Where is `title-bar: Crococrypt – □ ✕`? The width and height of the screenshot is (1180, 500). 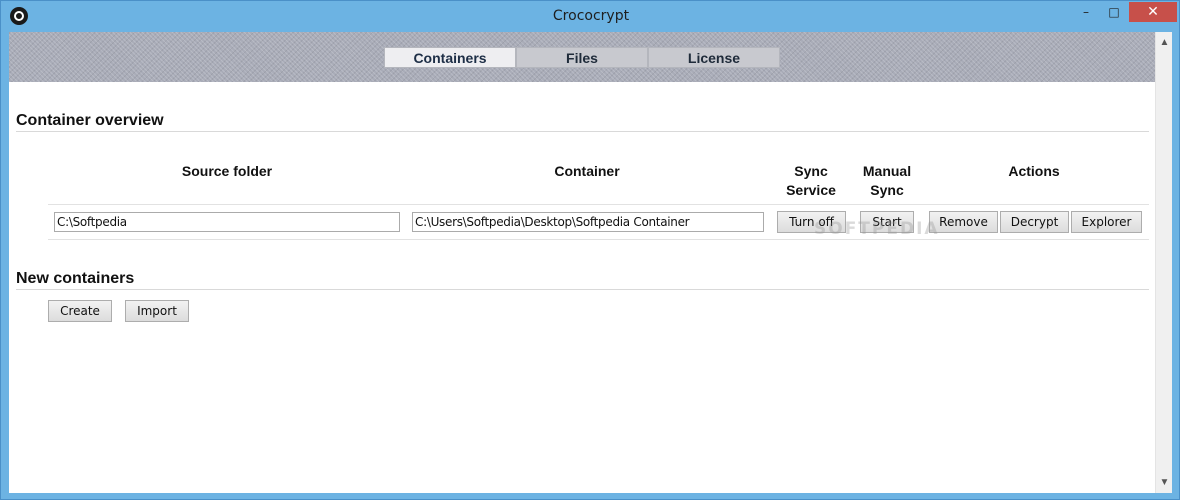 title-bar: Crococrypt – □ ✕ is located at coordinates (590, 16).